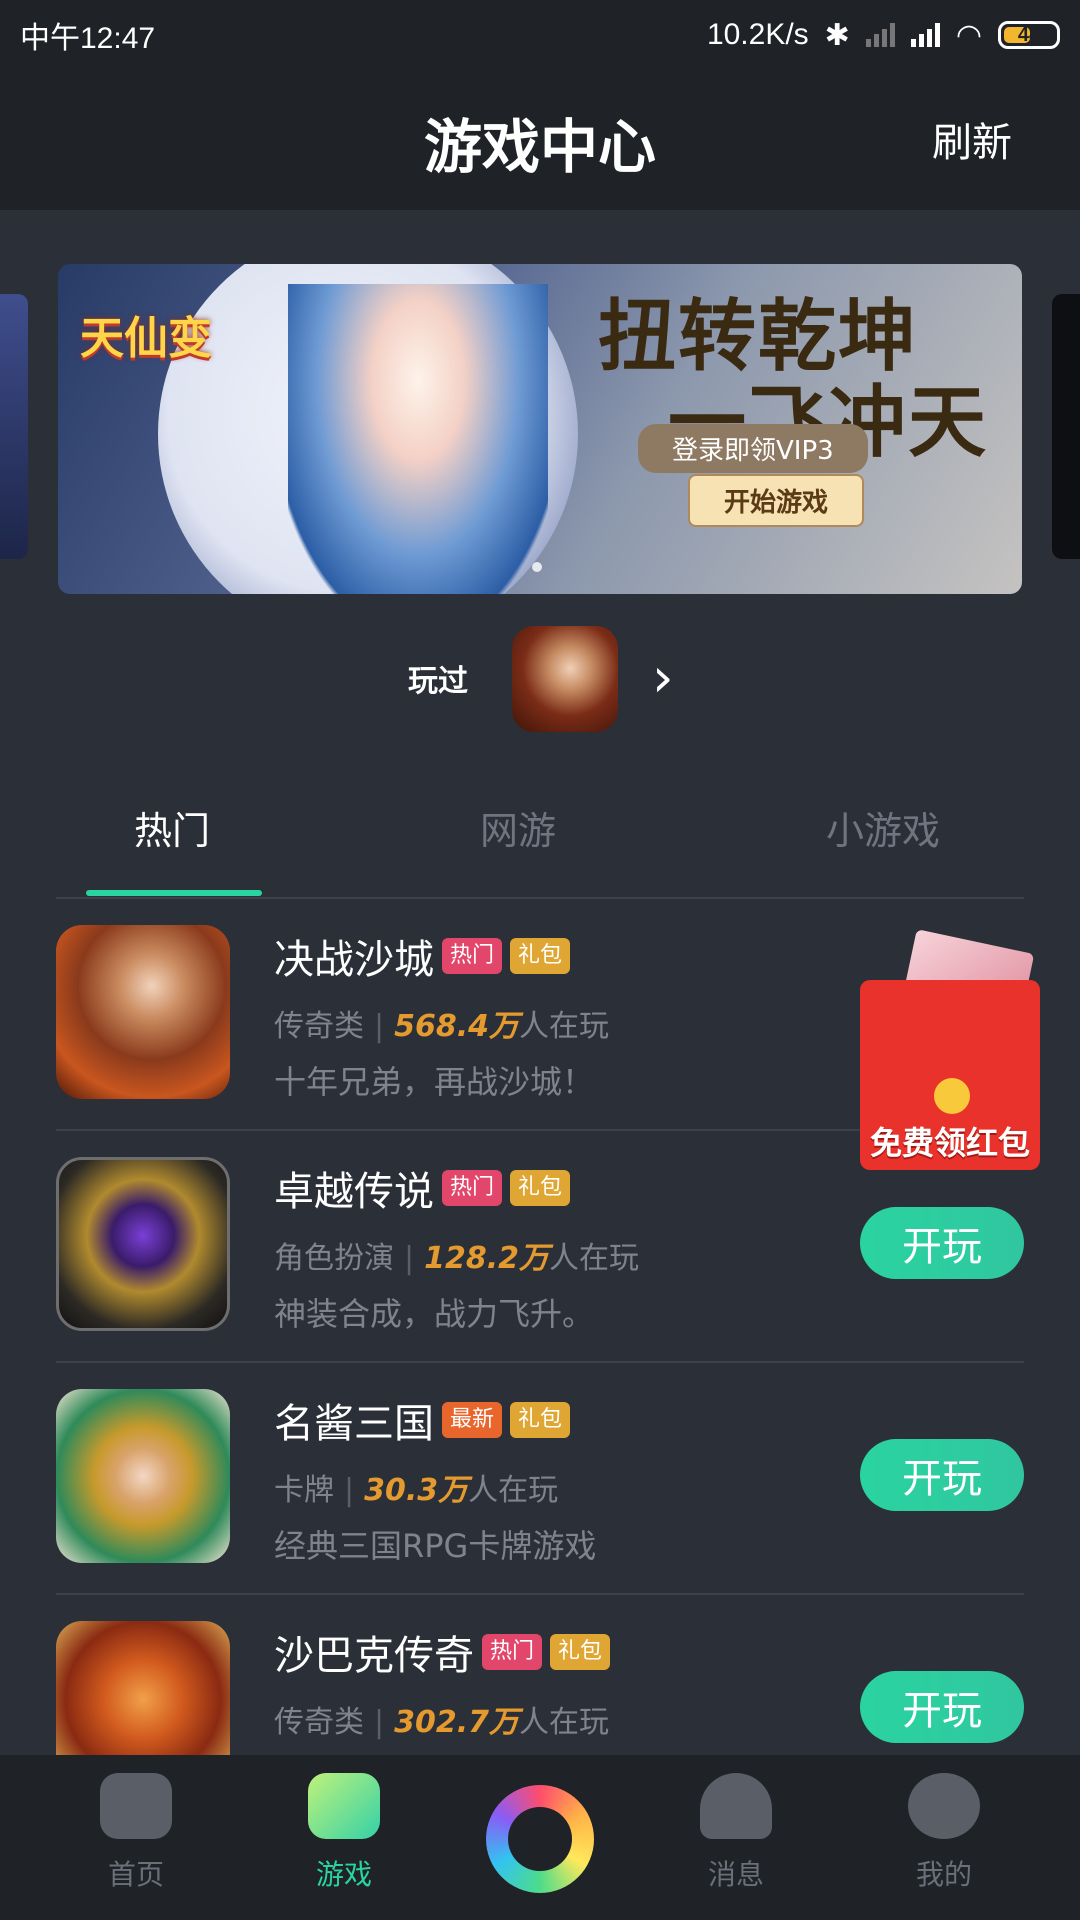 The image size is (1080, 1920). I want to click on chevron-right-icon: ›, so click(663, 677).